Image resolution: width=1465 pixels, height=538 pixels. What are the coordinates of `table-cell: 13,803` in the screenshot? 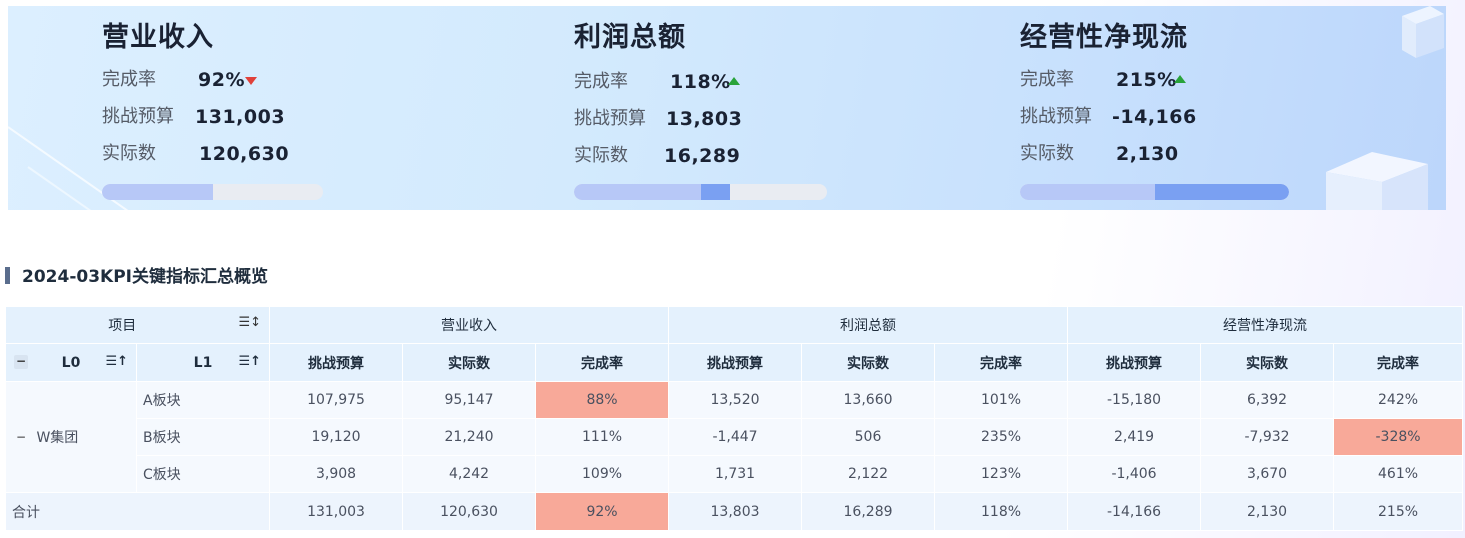 It's located at (735, 511).